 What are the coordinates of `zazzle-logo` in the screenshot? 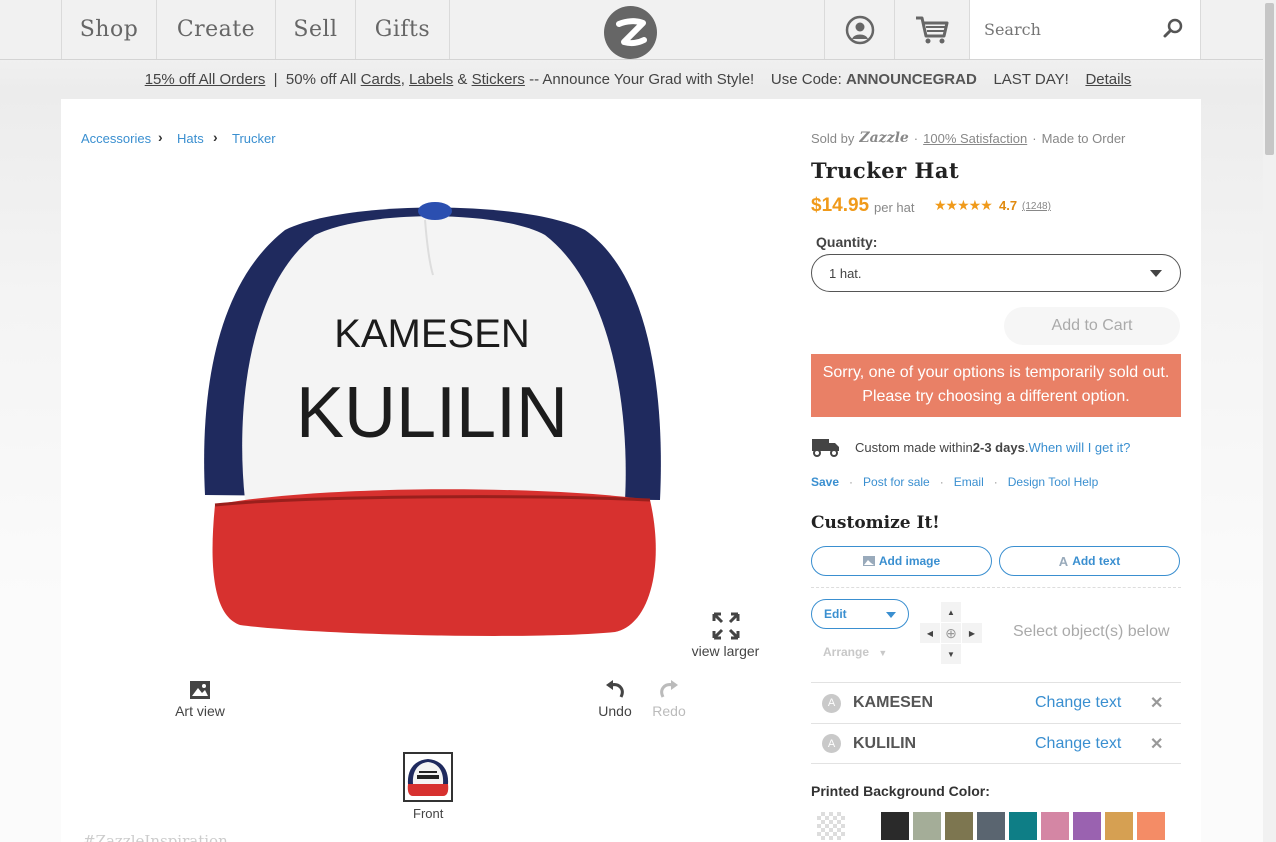 It's located at (630, 32).